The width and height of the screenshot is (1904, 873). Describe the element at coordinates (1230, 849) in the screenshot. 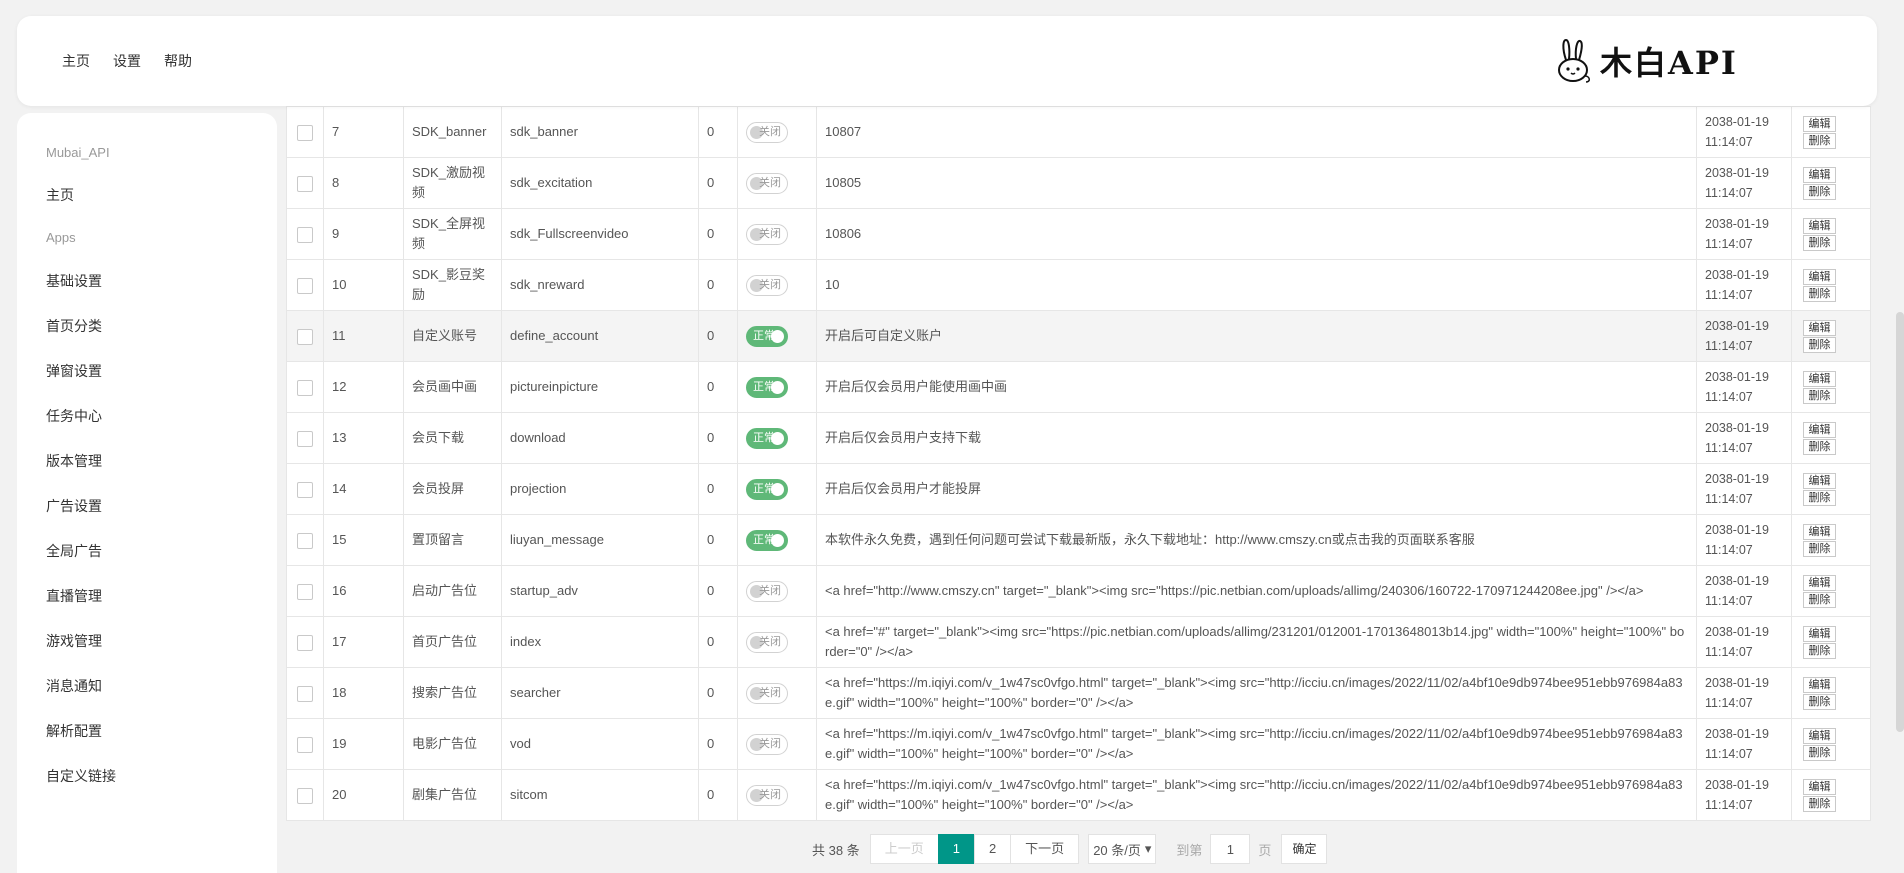

I see `goto-page-input` at that location.